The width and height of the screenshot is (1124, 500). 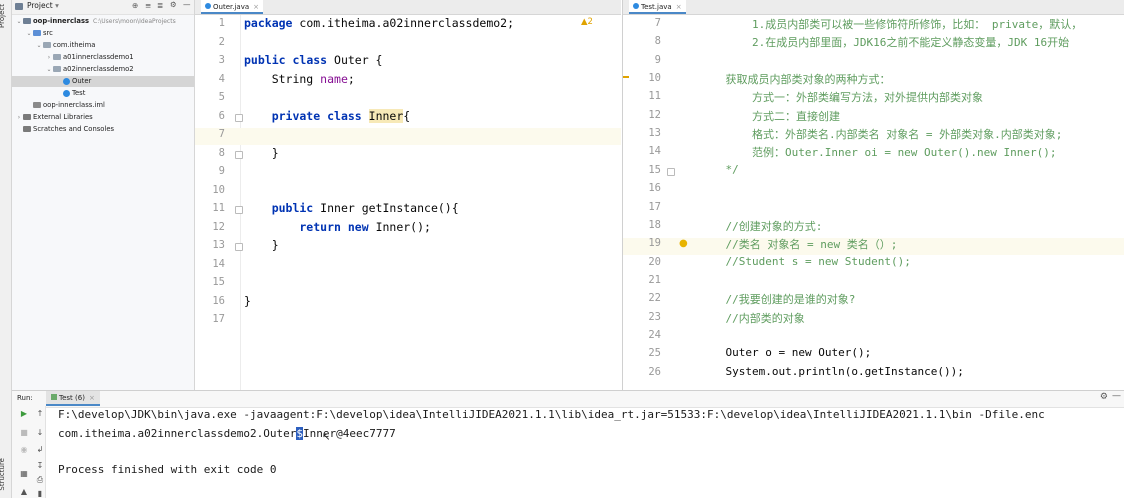 I want to click on code-line-13: }, so click(x=261, y=245).